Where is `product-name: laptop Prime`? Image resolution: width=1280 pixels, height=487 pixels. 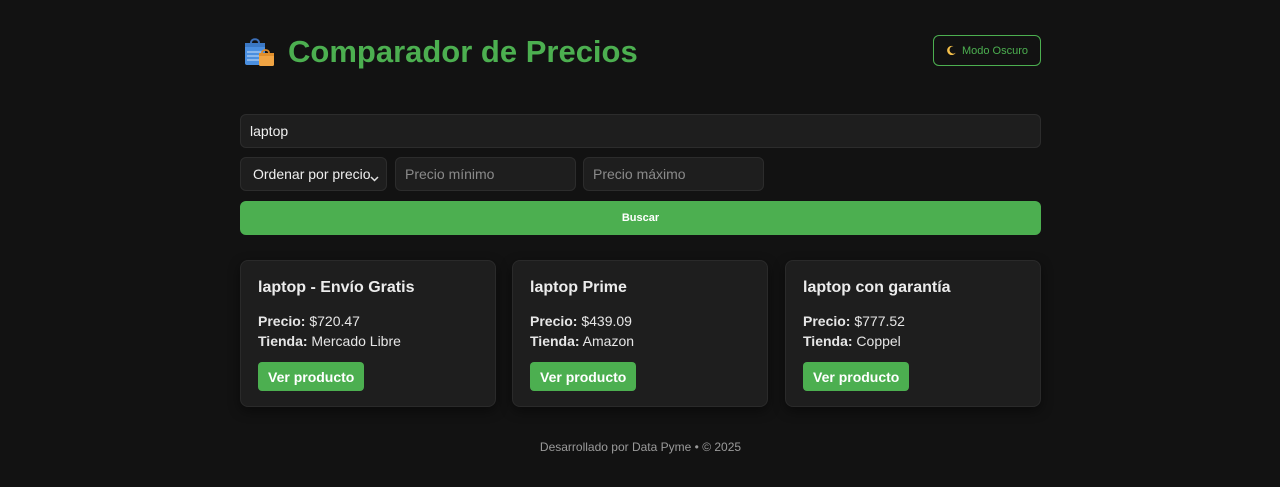 product-name: laptop Prime is located at coordinates (578, 287).